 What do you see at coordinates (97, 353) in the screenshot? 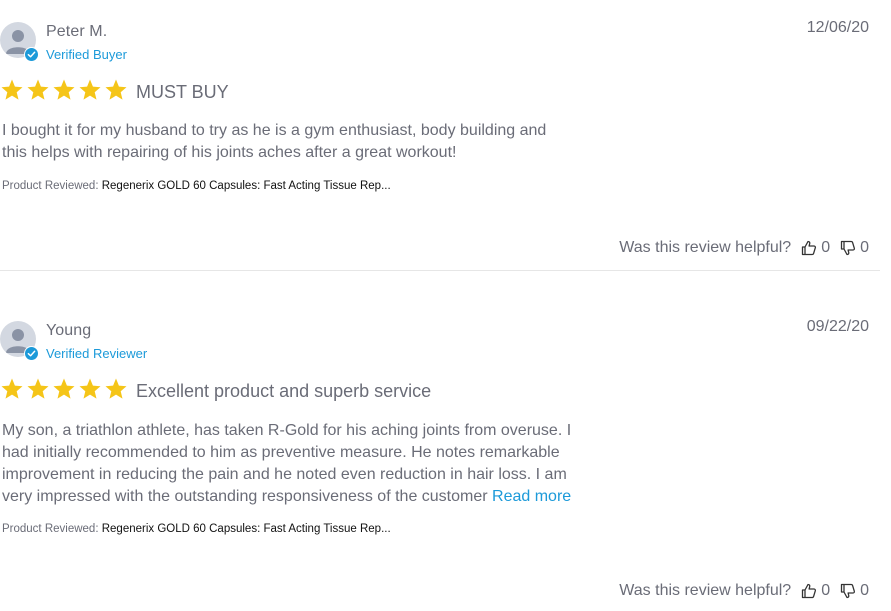
I see `verified-reviewer-label: Verified Reviewer` at bounding box center [97, 353].